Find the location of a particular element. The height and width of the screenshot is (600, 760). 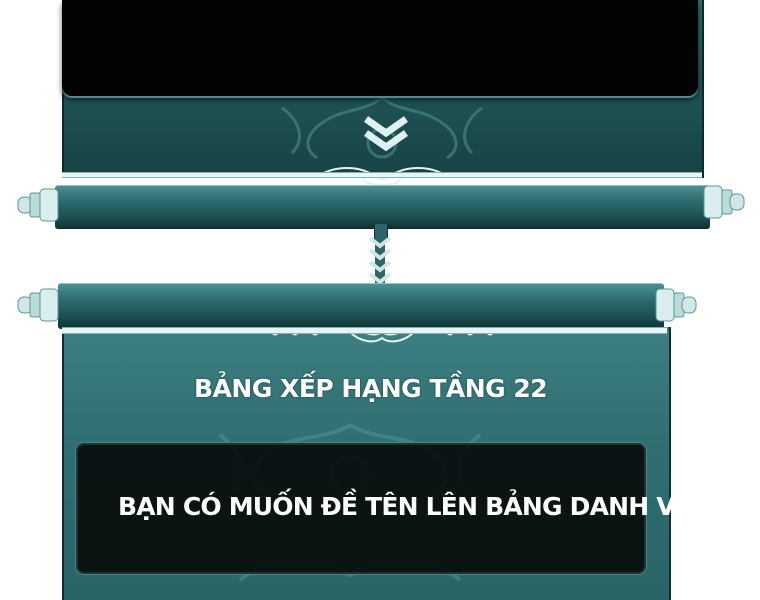

triple-chevron-down-icon is located at coordinates (380, 257).